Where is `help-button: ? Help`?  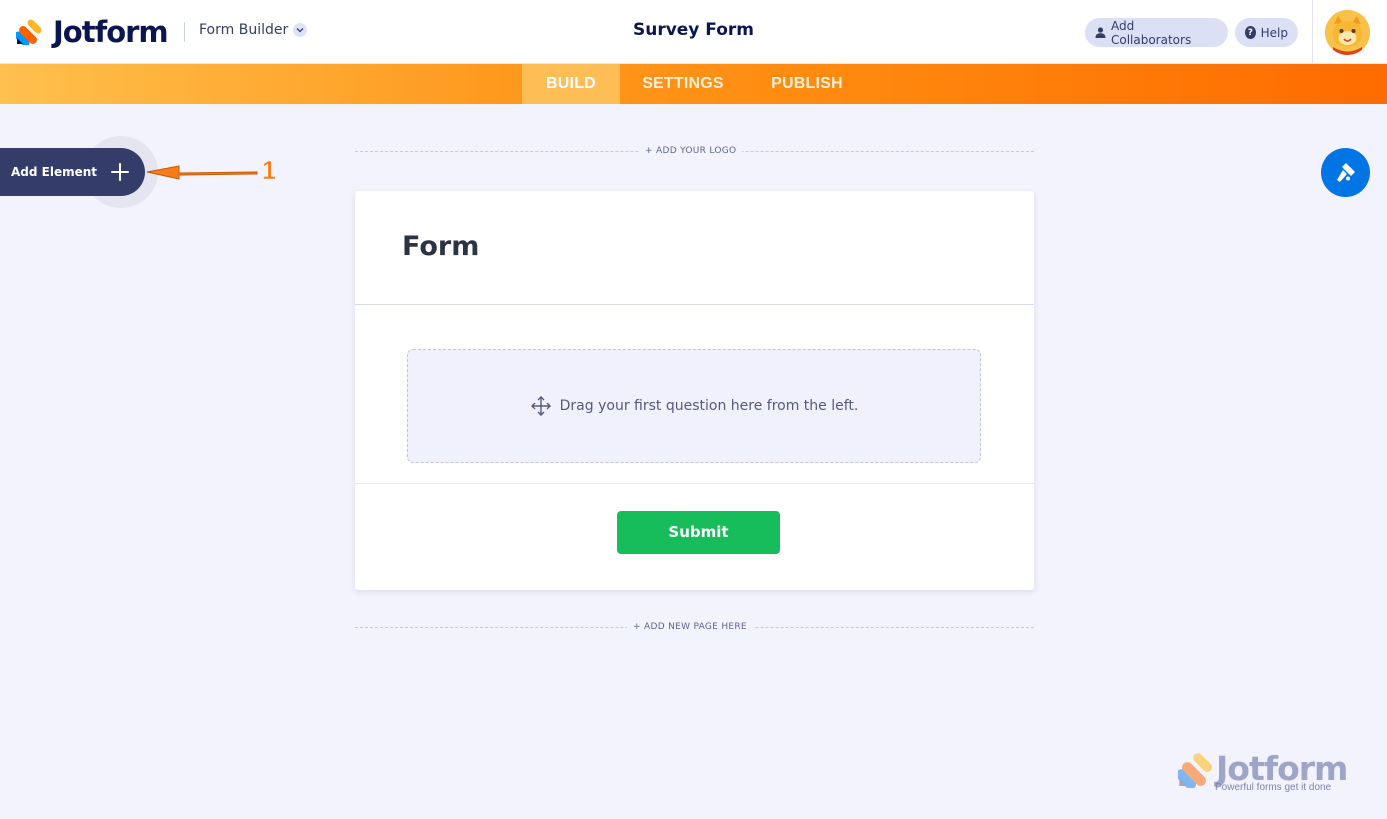 help-button: ? Help is located at coordinates (1266, 32).